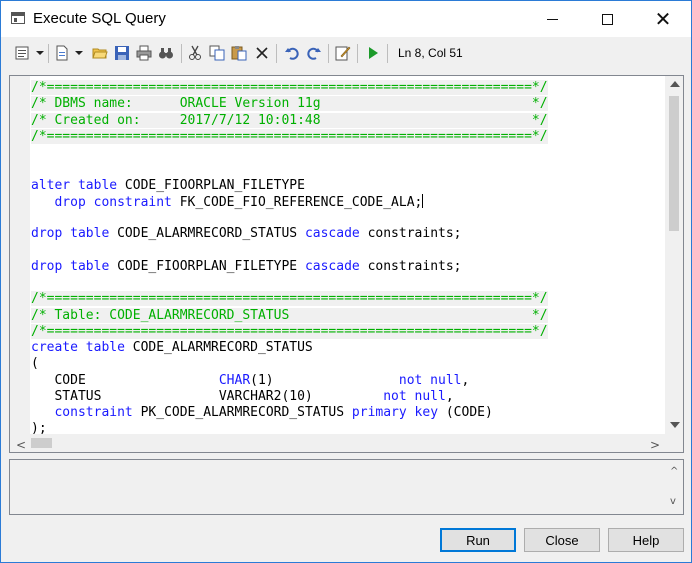 The height and width of the screenshot is (563, 692). I want to click on open-folder-icon, so click(100, 53).